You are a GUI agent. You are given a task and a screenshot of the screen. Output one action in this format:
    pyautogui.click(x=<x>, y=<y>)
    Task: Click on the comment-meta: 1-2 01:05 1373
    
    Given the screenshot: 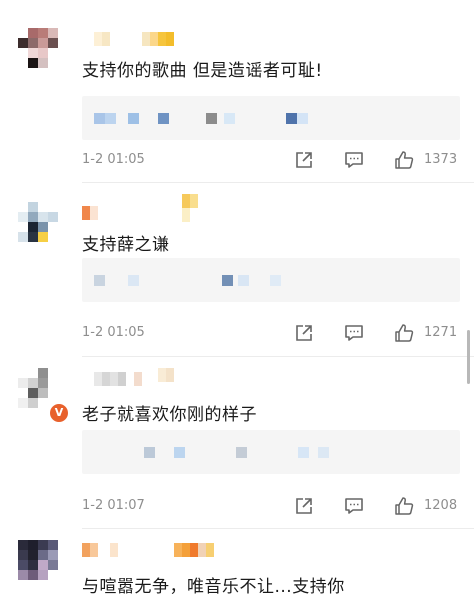 What is the action you would take?
    pyautogui.click(x=272, y=160)
    